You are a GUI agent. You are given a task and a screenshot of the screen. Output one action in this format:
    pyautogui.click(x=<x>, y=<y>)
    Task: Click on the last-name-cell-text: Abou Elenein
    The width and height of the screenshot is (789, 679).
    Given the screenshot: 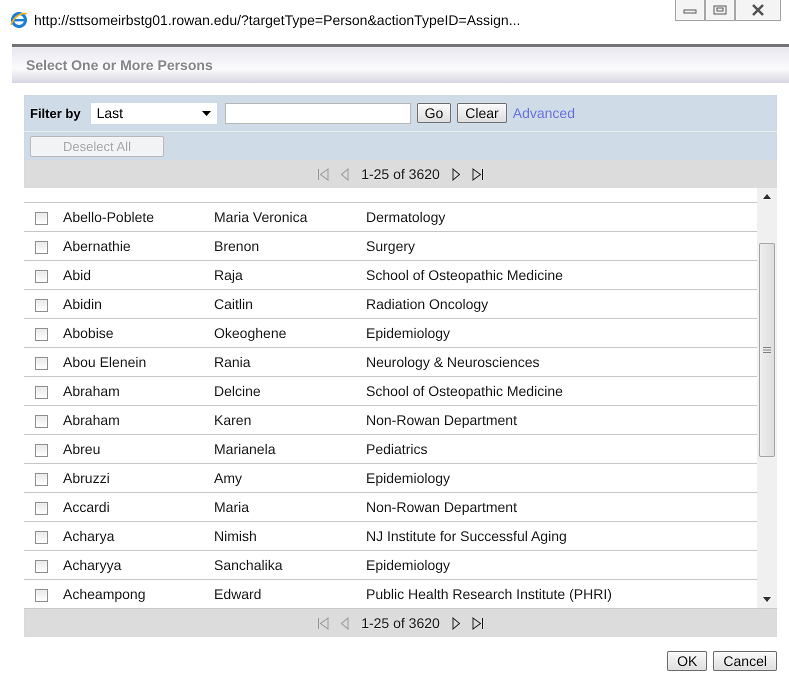 What is the action you would take?
    pyautogui.click(x=105, y=362)
    